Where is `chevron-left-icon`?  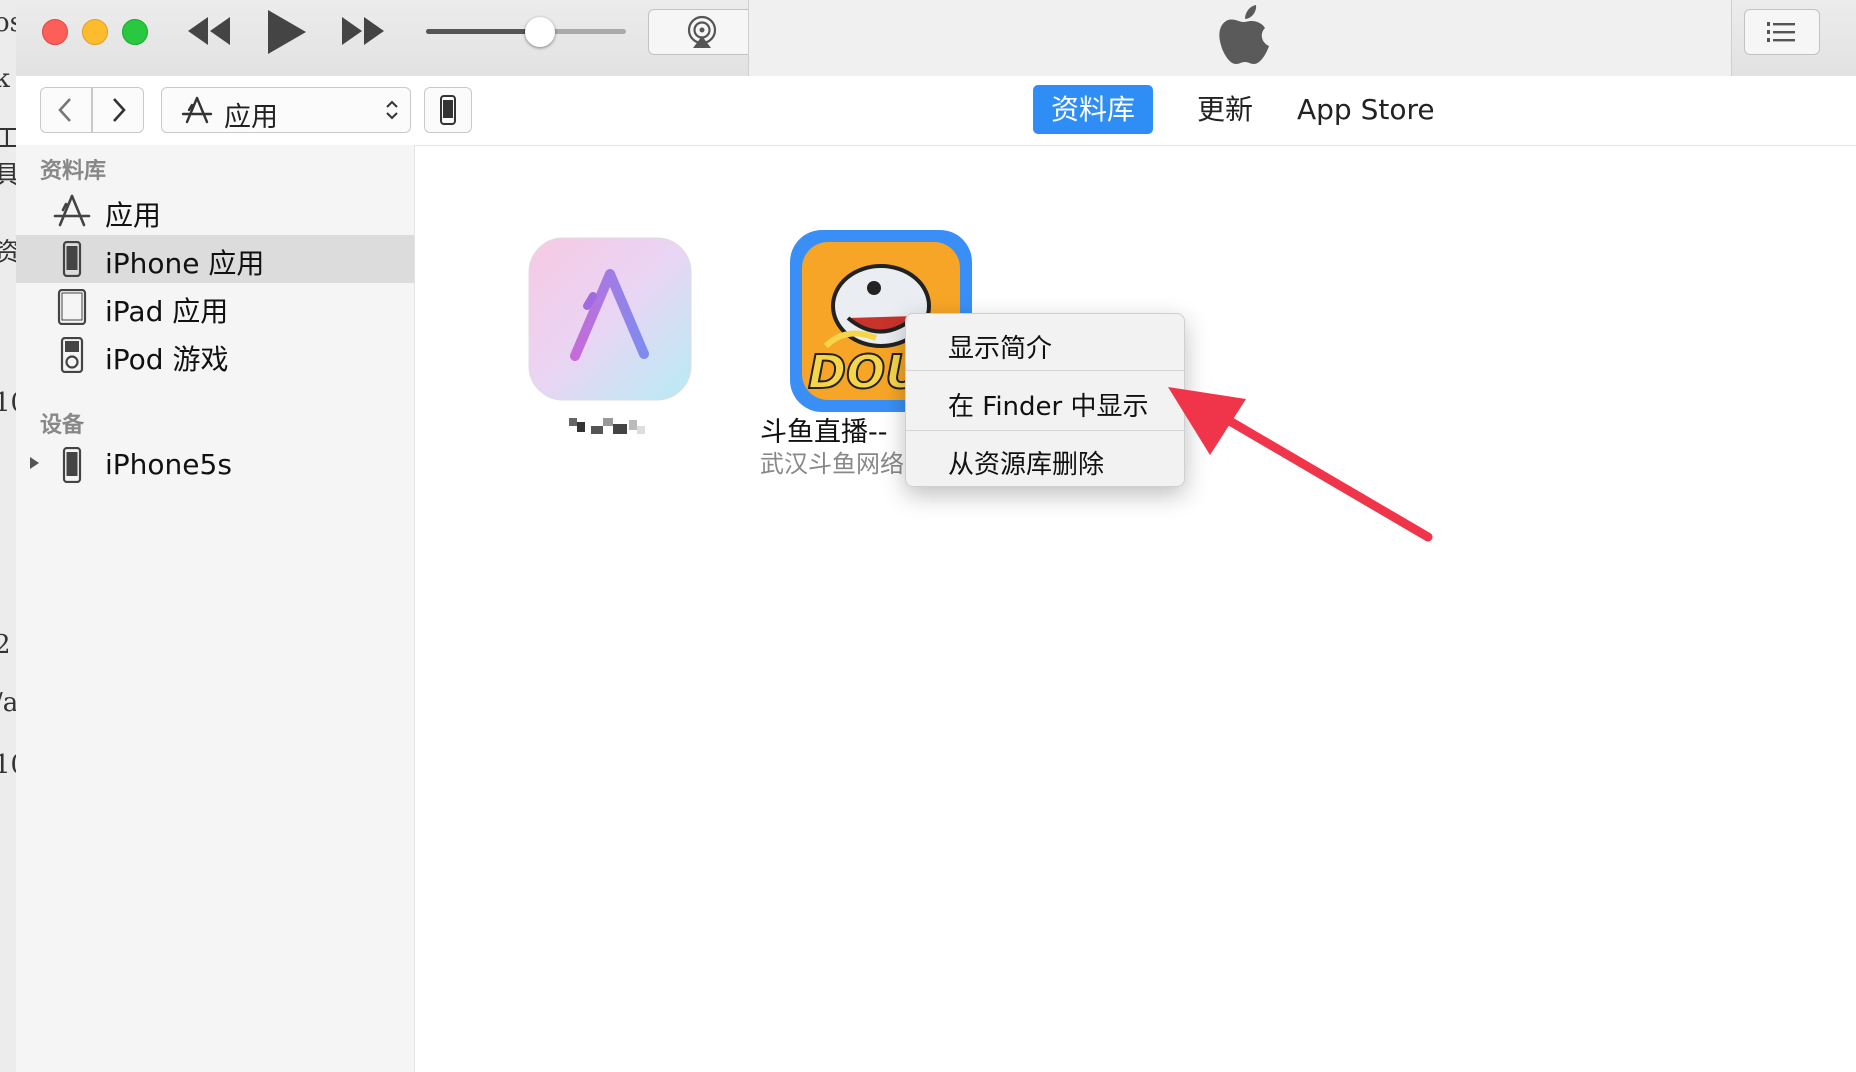 chevron-left-icon is located at coordinates (64, 110).